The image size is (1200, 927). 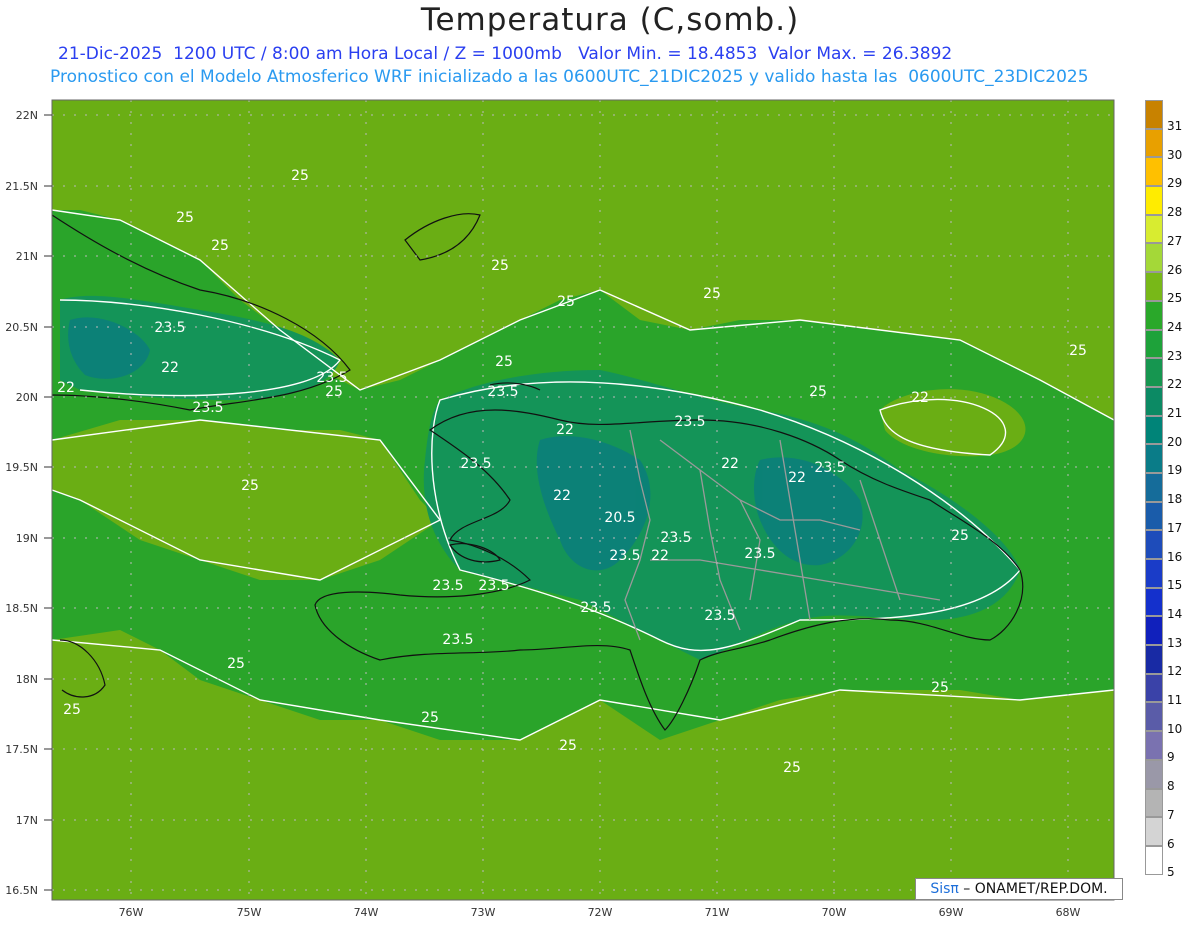 What do you see at coordinates (1175, 527) in the screenshot?
I see `colorbar-label: 17` at bounding box center [1175, 527].